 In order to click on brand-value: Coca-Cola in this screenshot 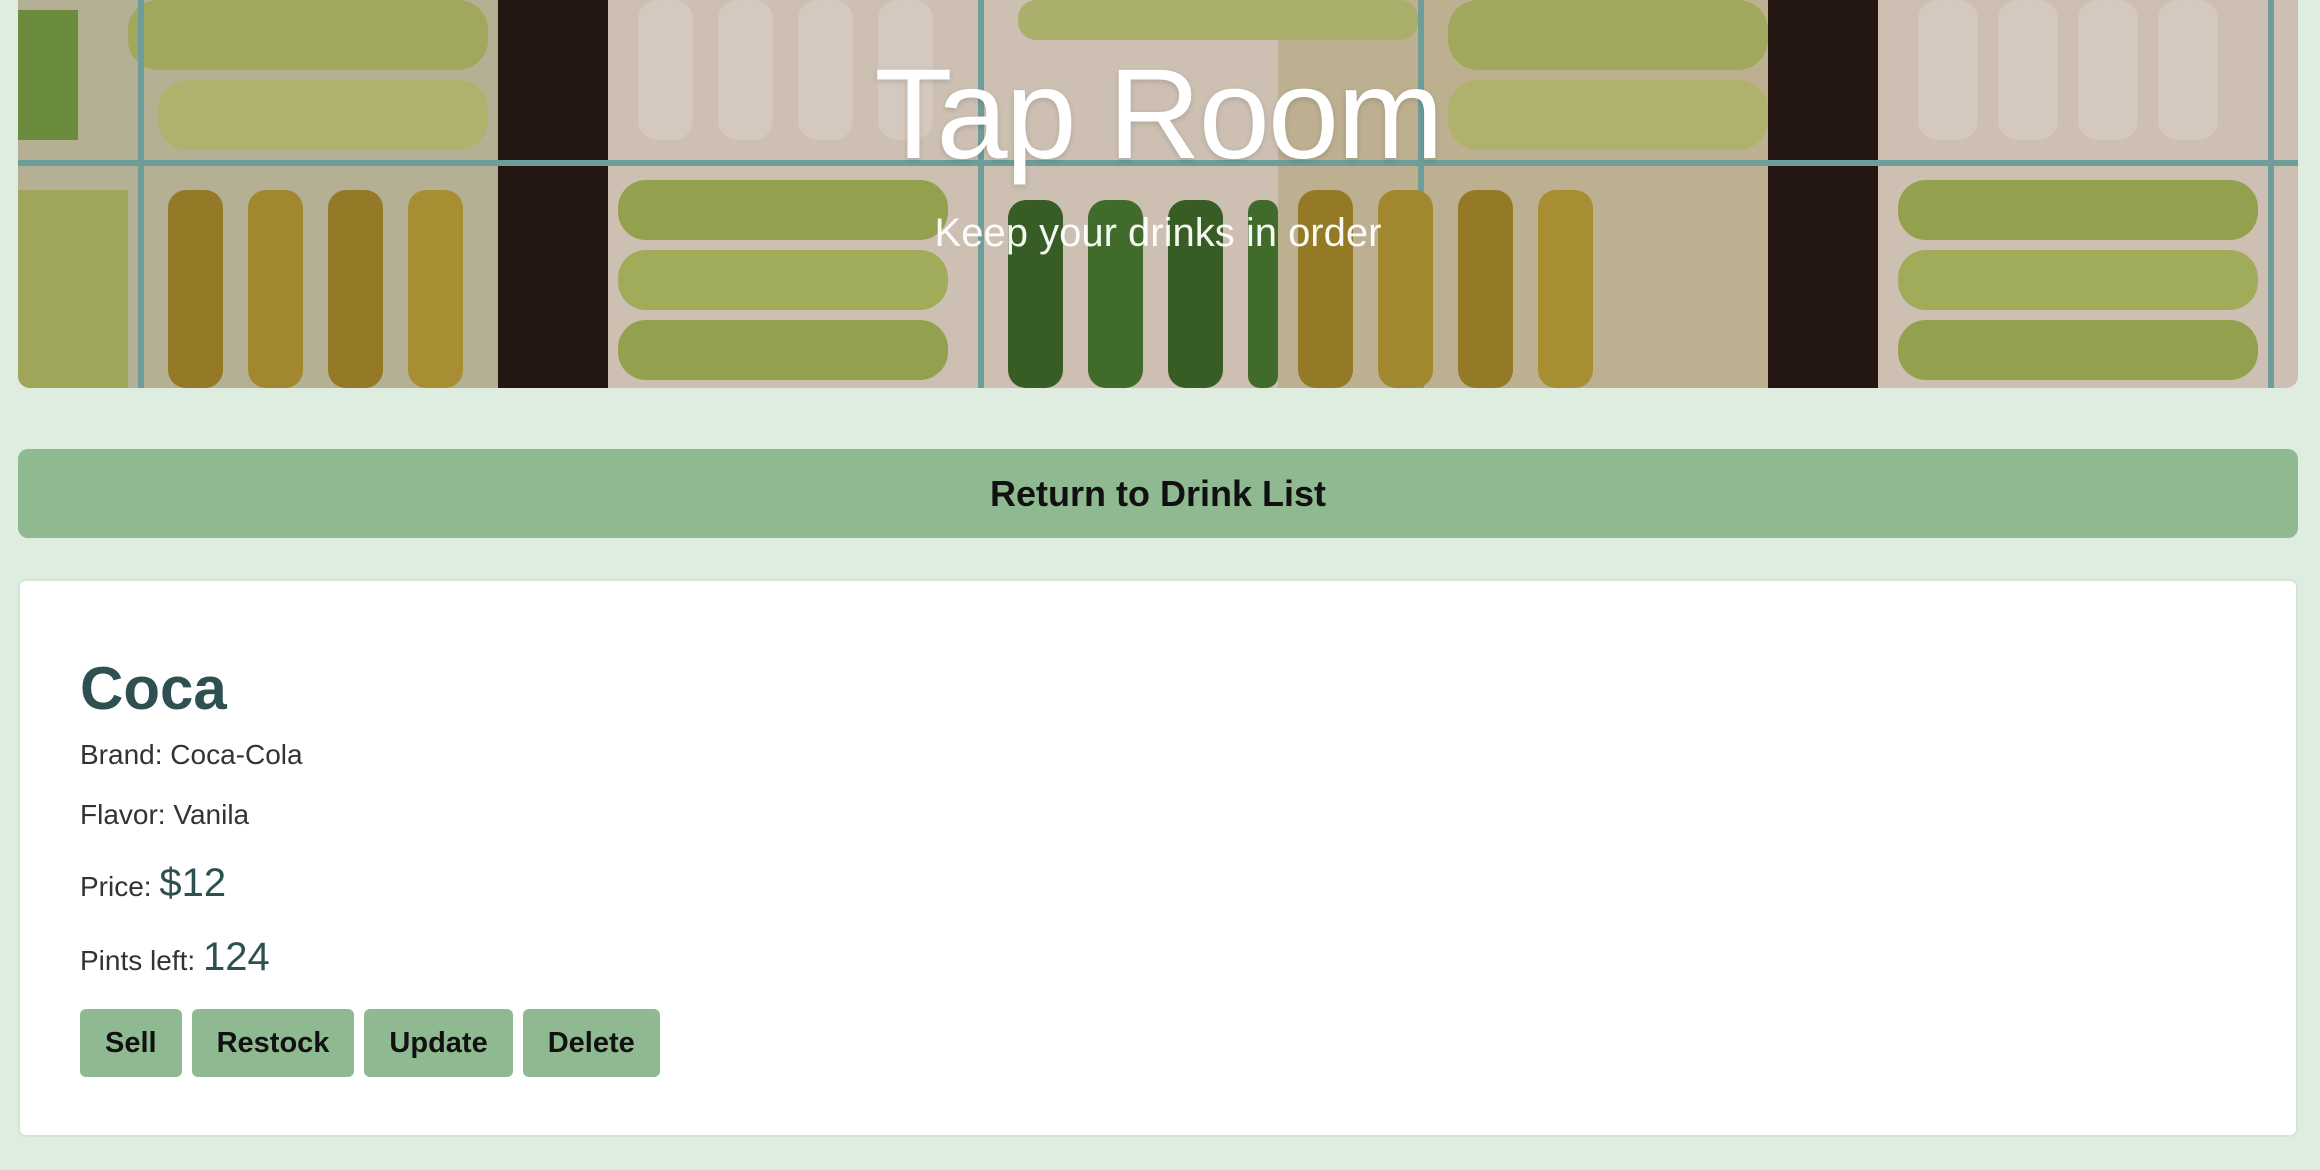, I will do `click(236, 754)`.